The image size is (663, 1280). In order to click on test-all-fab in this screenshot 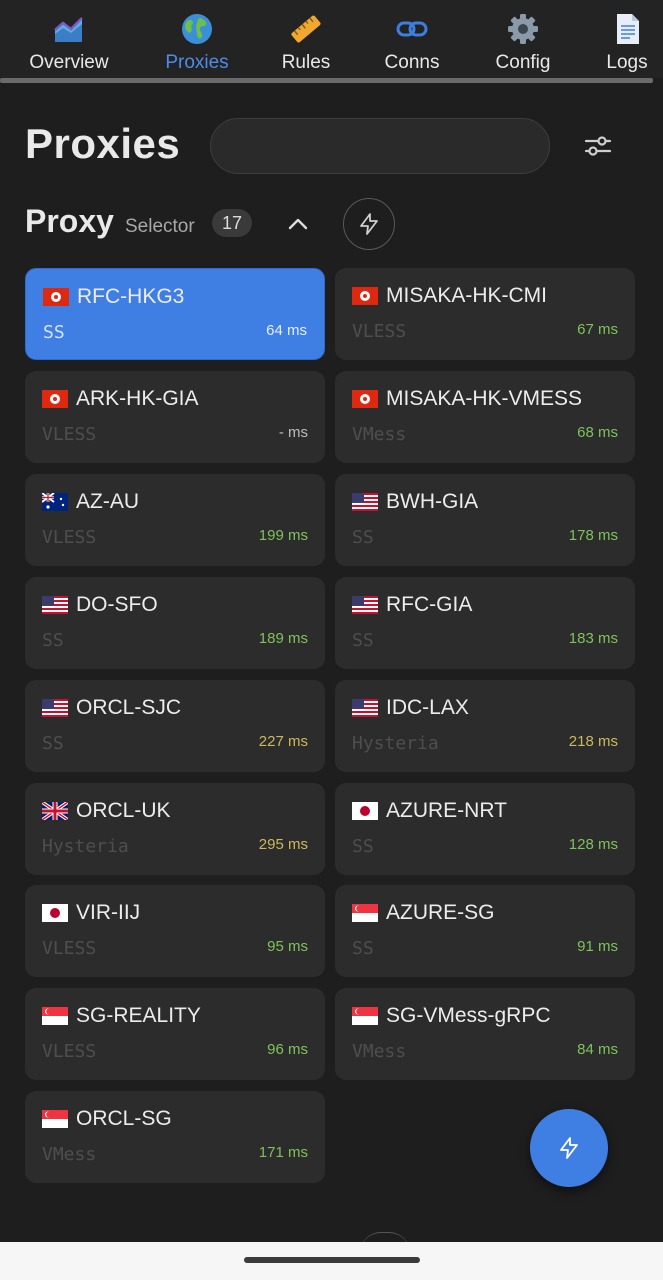, I will do `click(569, 1148)`.